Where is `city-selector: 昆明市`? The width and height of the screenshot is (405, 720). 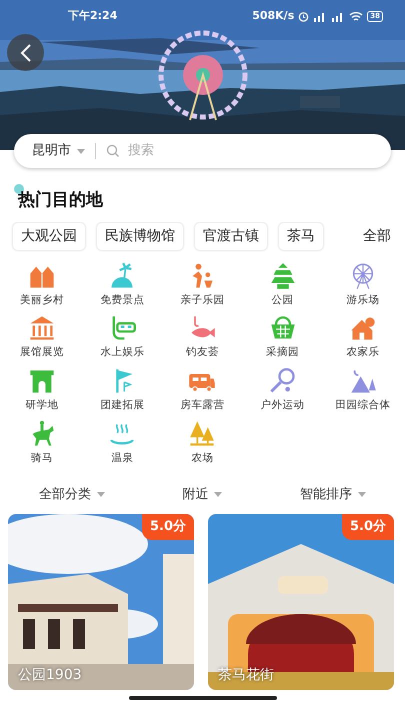 city-selector: 昆明市 is located at coordinates (58, 151).